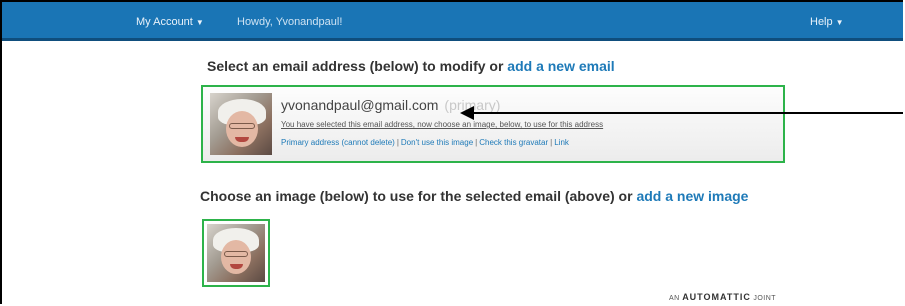 The image size is (905, 306). Describe the element at coordinates (513, 142) in the screenshot. I see `check-gravatar-link: Check this gravatar` at that location.